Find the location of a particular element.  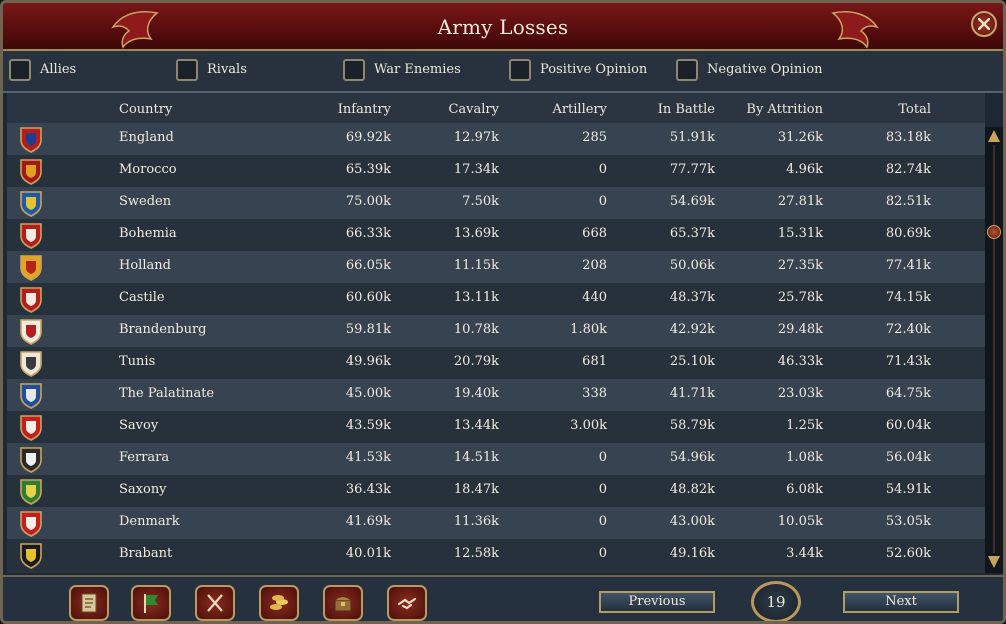

filter-label: Allies is located at coordinates (58, 69).